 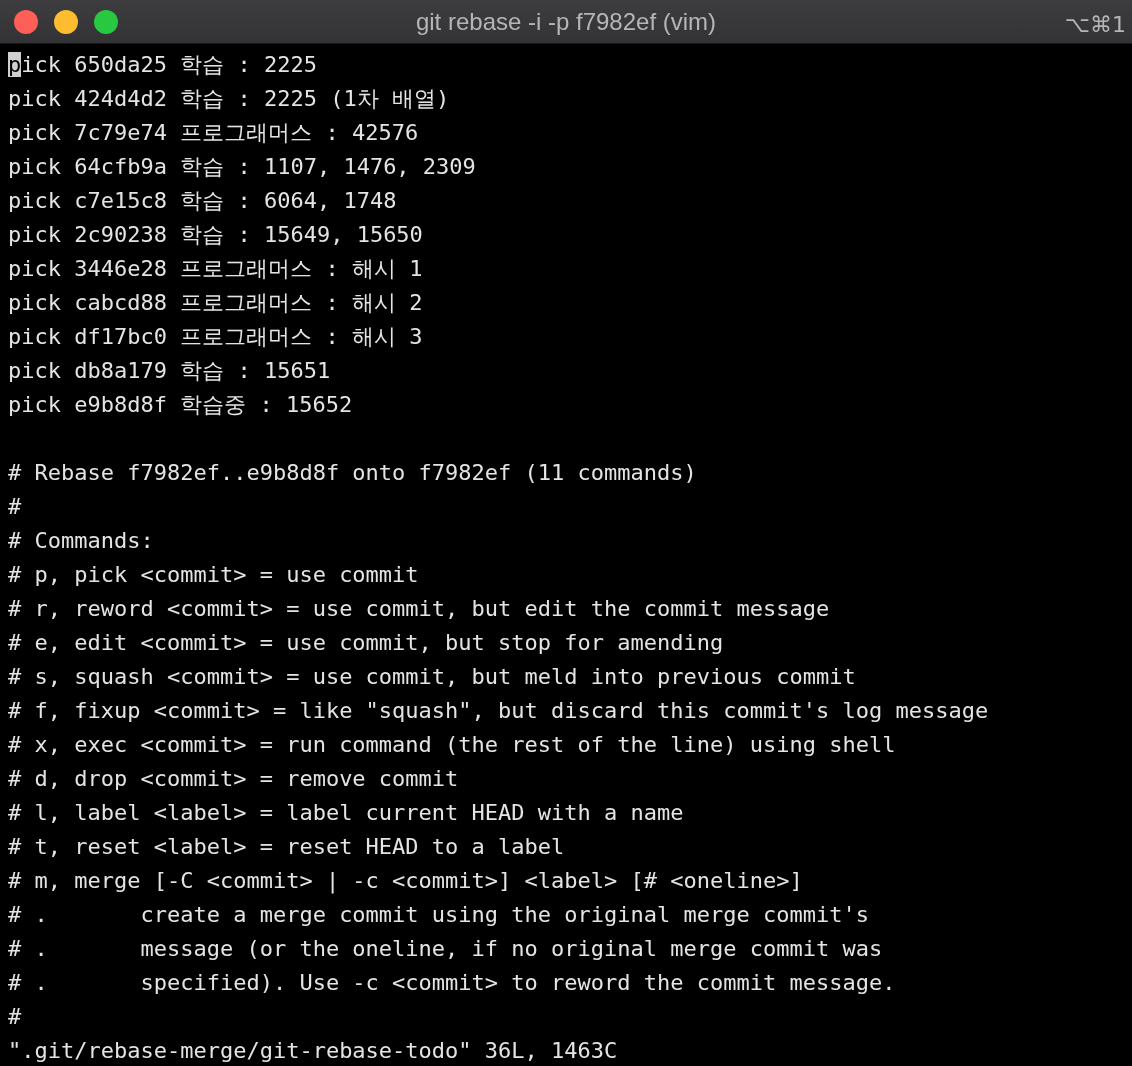 I want to click on comment-line: # f, fixup <commit> = like "squash", but discard this commit's log message, so click(x=498, y=711).